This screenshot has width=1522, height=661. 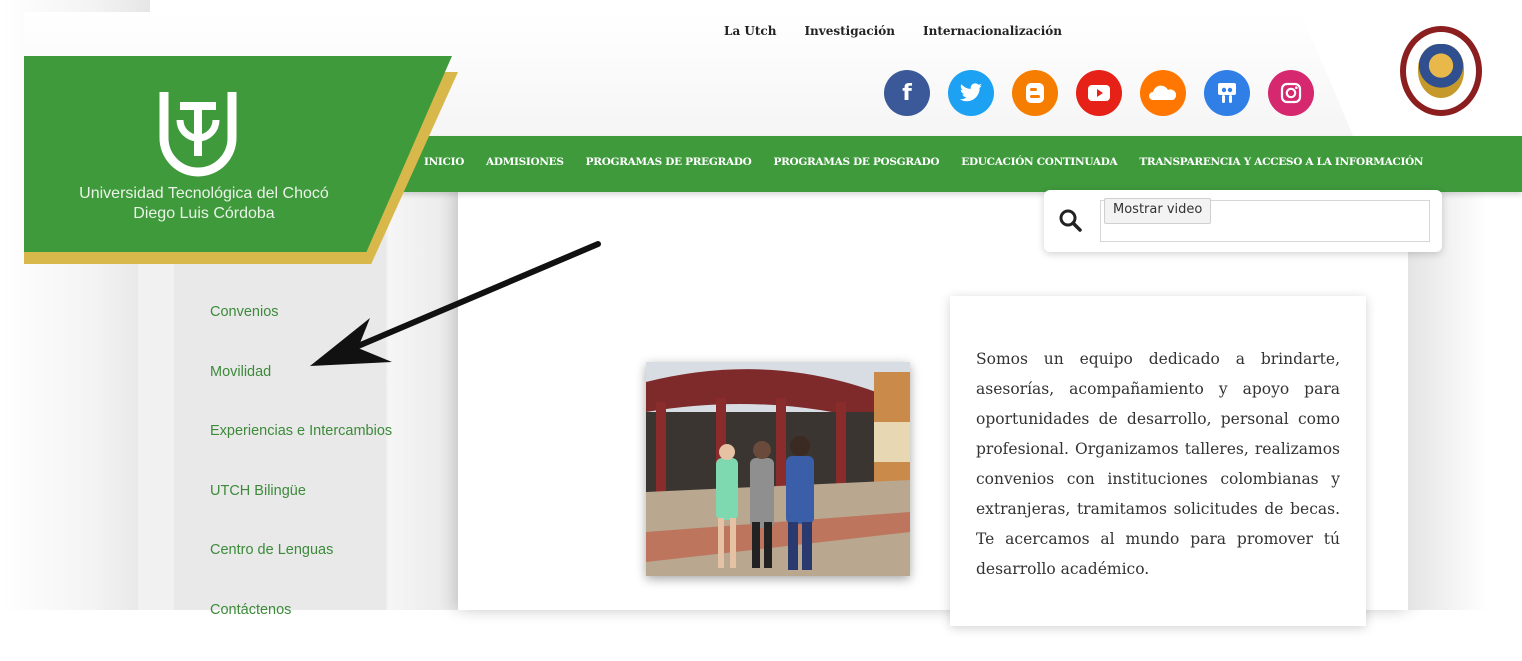 I want to click on utch-logo-icon, so click(x=198, y=132).